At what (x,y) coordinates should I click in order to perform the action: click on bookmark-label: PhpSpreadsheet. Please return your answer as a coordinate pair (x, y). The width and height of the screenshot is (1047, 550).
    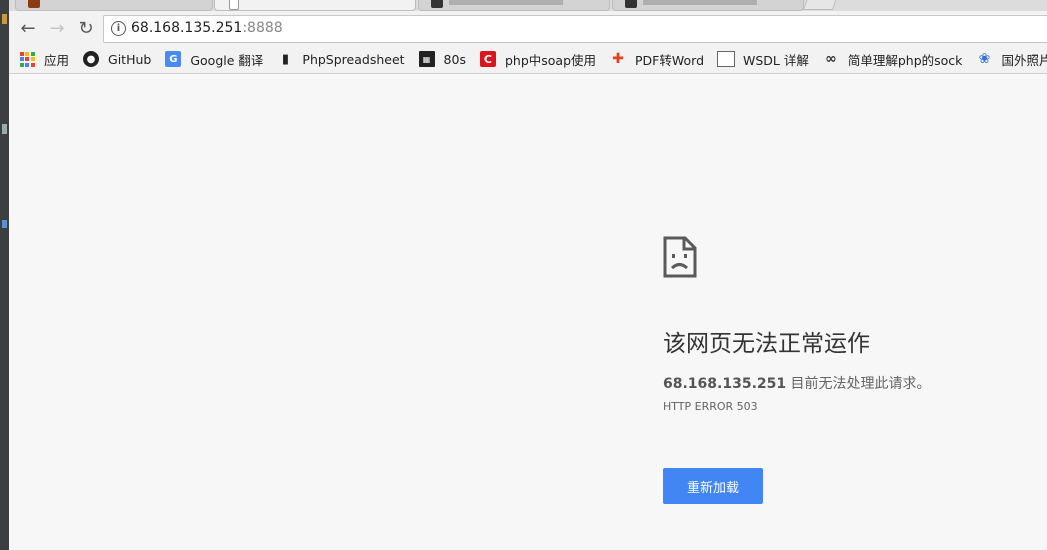
    Looking at the image, I should click on (353, 59).